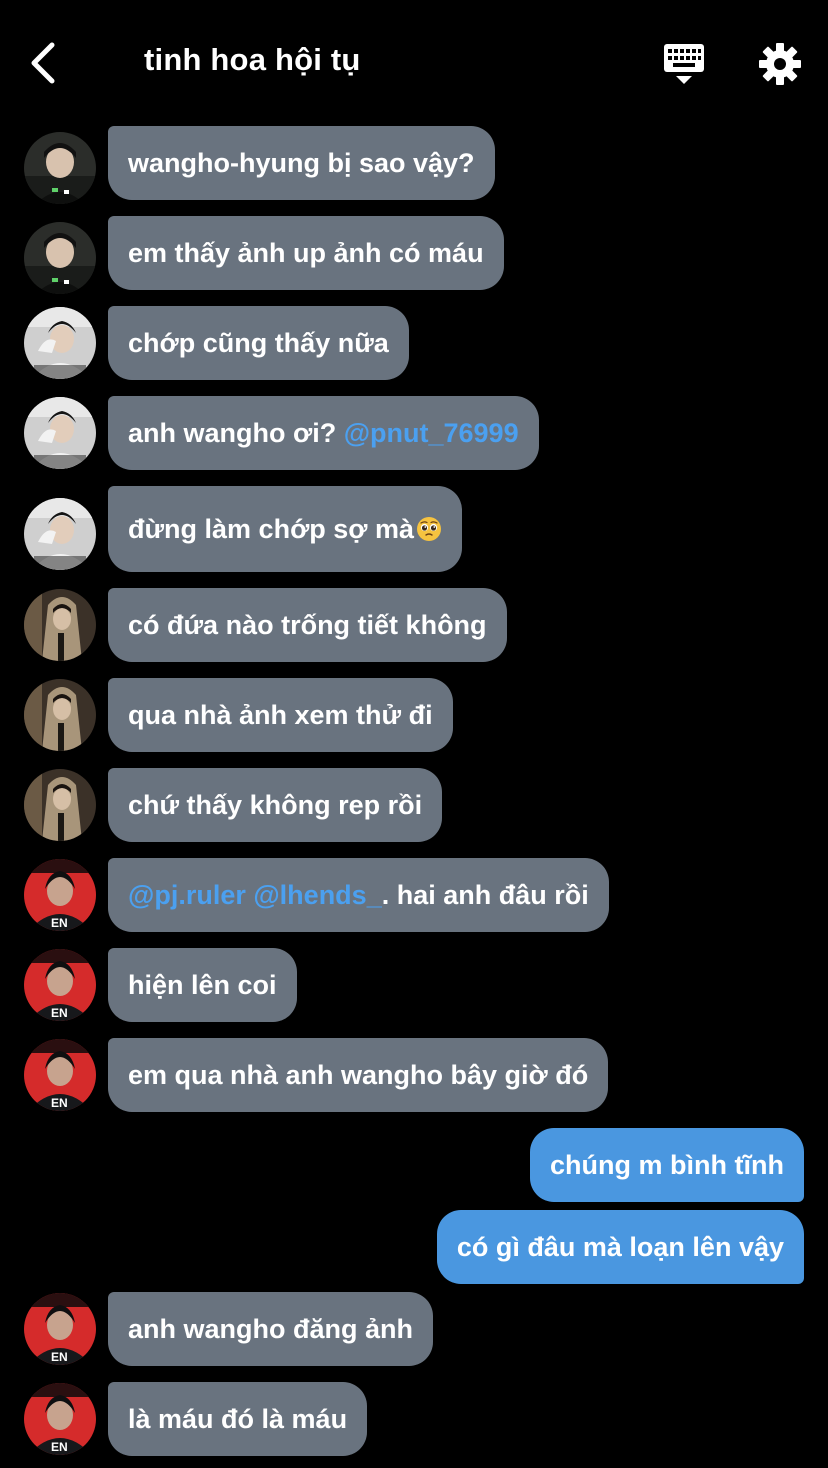 This screenshot has height=1468, width=828. I want to click on message-bubble-outgoing: chúng m bình tĩnh, so click(667, 1165).